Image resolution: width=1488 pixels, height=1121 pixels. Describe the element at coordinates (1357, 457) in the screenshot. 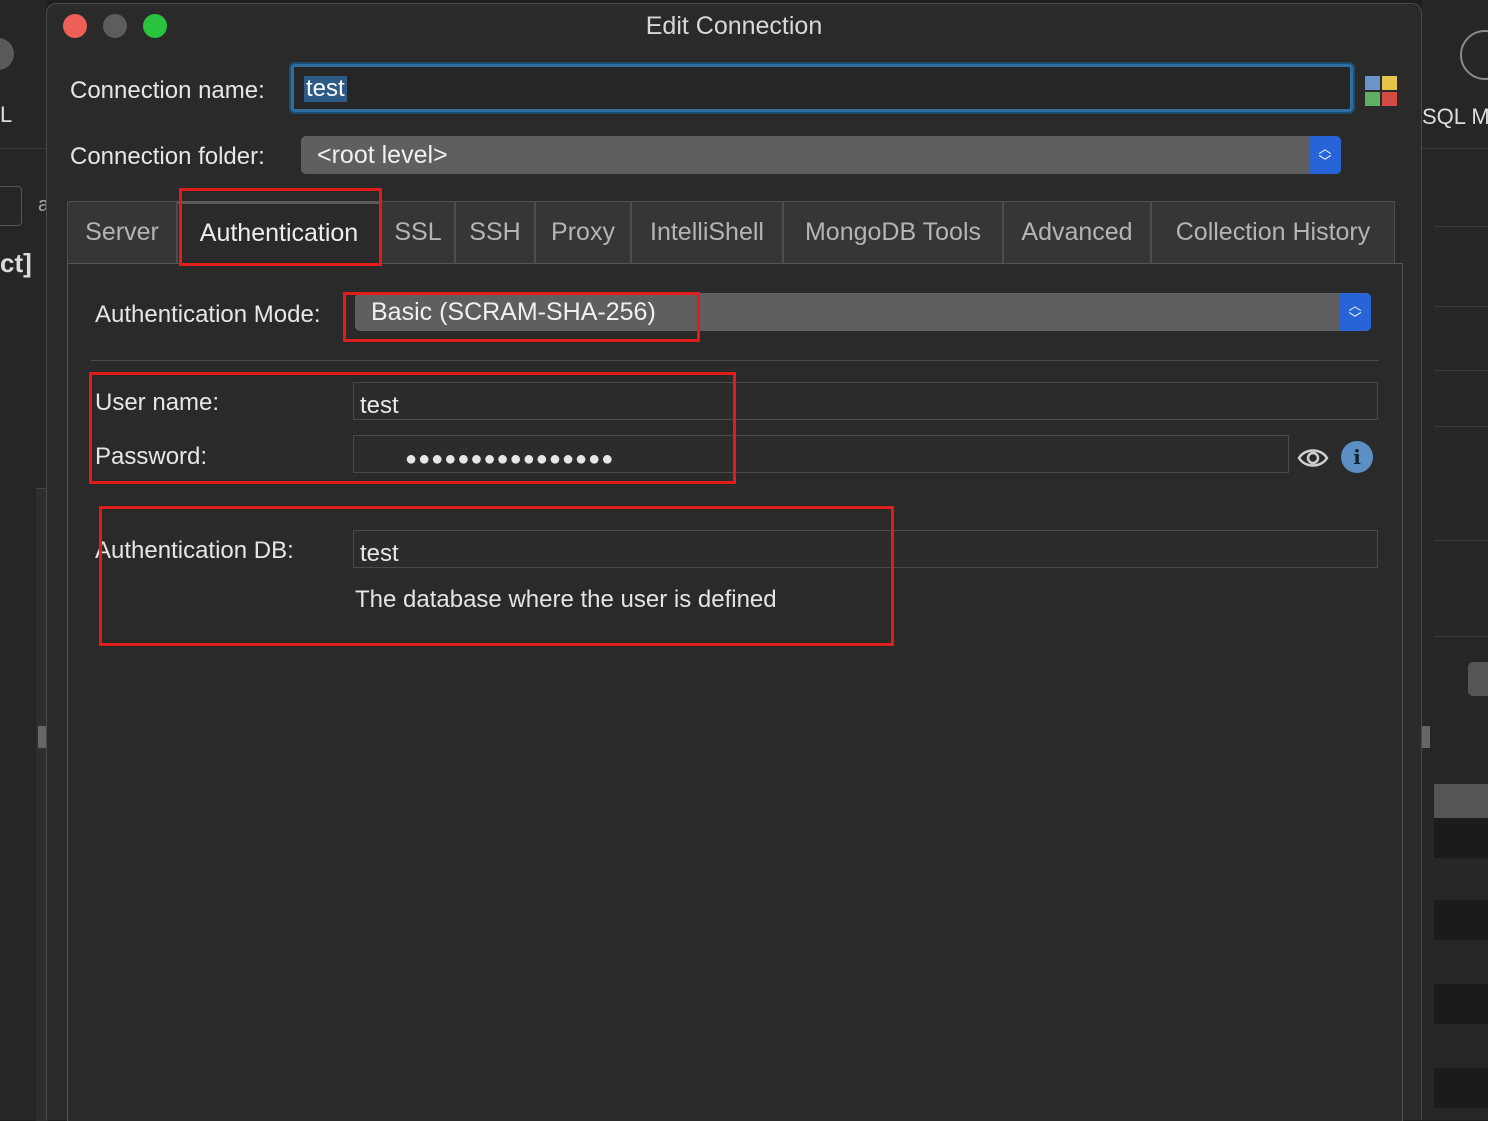

I see `info-icon: i` at that location.